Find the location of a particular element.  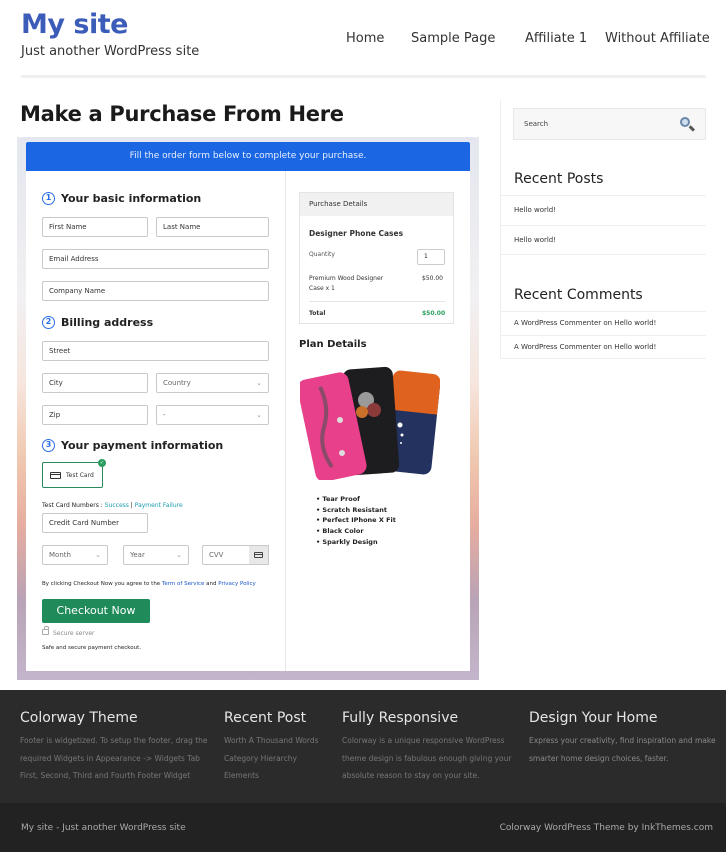

country-select: Country ⌄ is located at coordinates (212, 383).